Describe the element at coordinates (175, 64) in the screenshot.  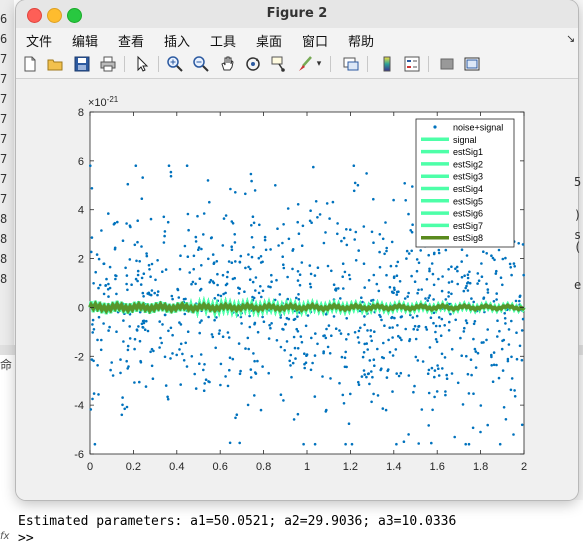
I see `zoom-in-icon` at that location.